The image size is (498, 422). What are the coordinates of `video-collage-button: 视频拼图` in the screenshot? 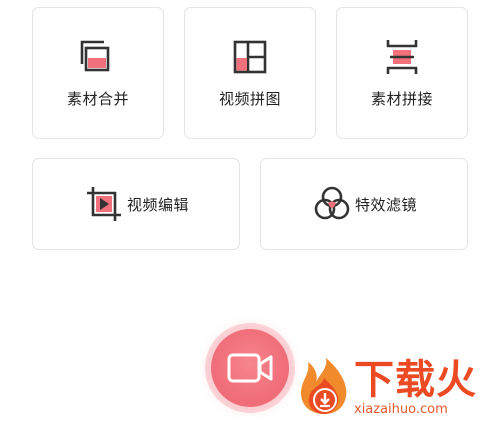 It's located at (250, 73).